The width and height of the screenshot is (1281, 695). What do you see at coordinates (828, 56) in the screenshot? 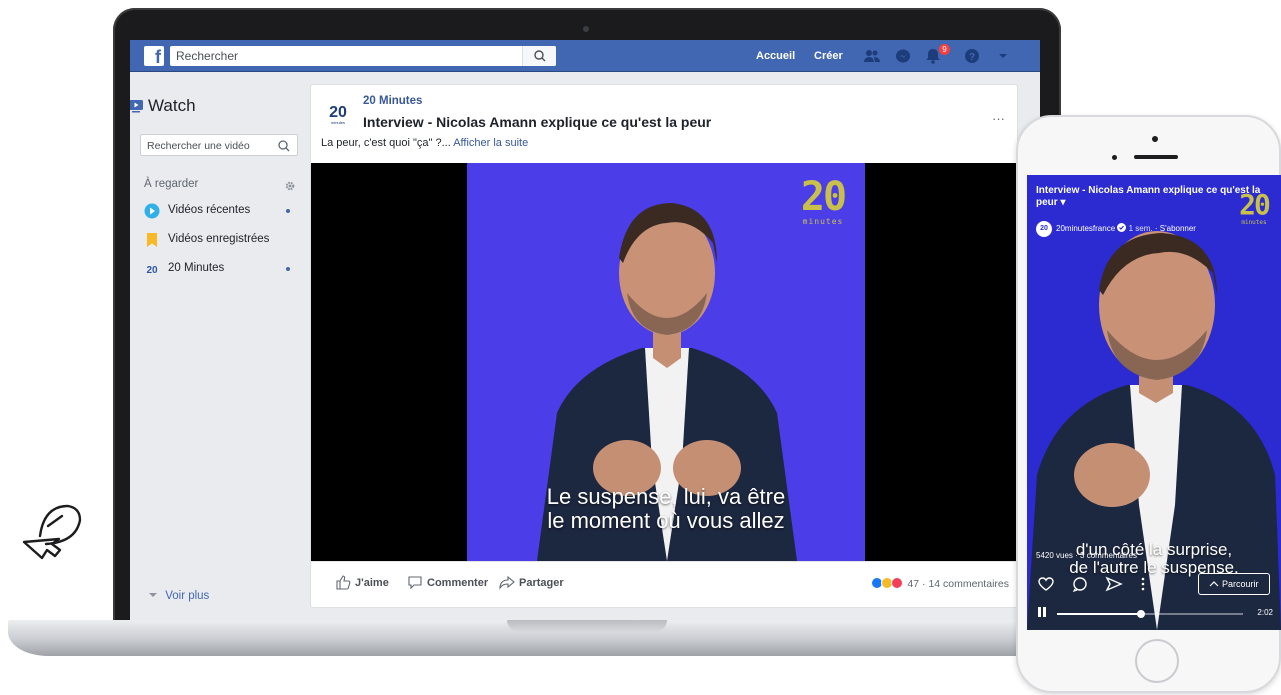
I see `create-link: Créer` at bounding box center [828, 56].